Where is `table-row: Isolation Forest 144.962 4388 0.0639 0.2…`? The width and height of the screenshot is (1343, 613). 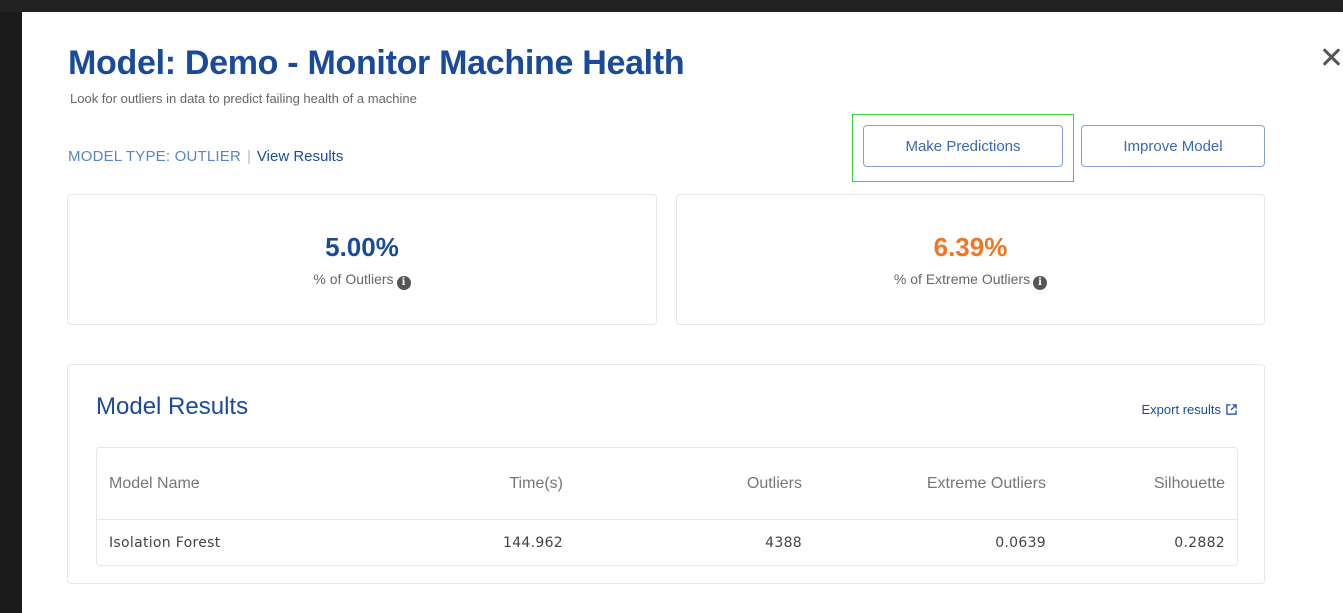 table-row: Isolation Forest 144.962 4388 0.0639 0.2… is located at coordinates (667, 542).